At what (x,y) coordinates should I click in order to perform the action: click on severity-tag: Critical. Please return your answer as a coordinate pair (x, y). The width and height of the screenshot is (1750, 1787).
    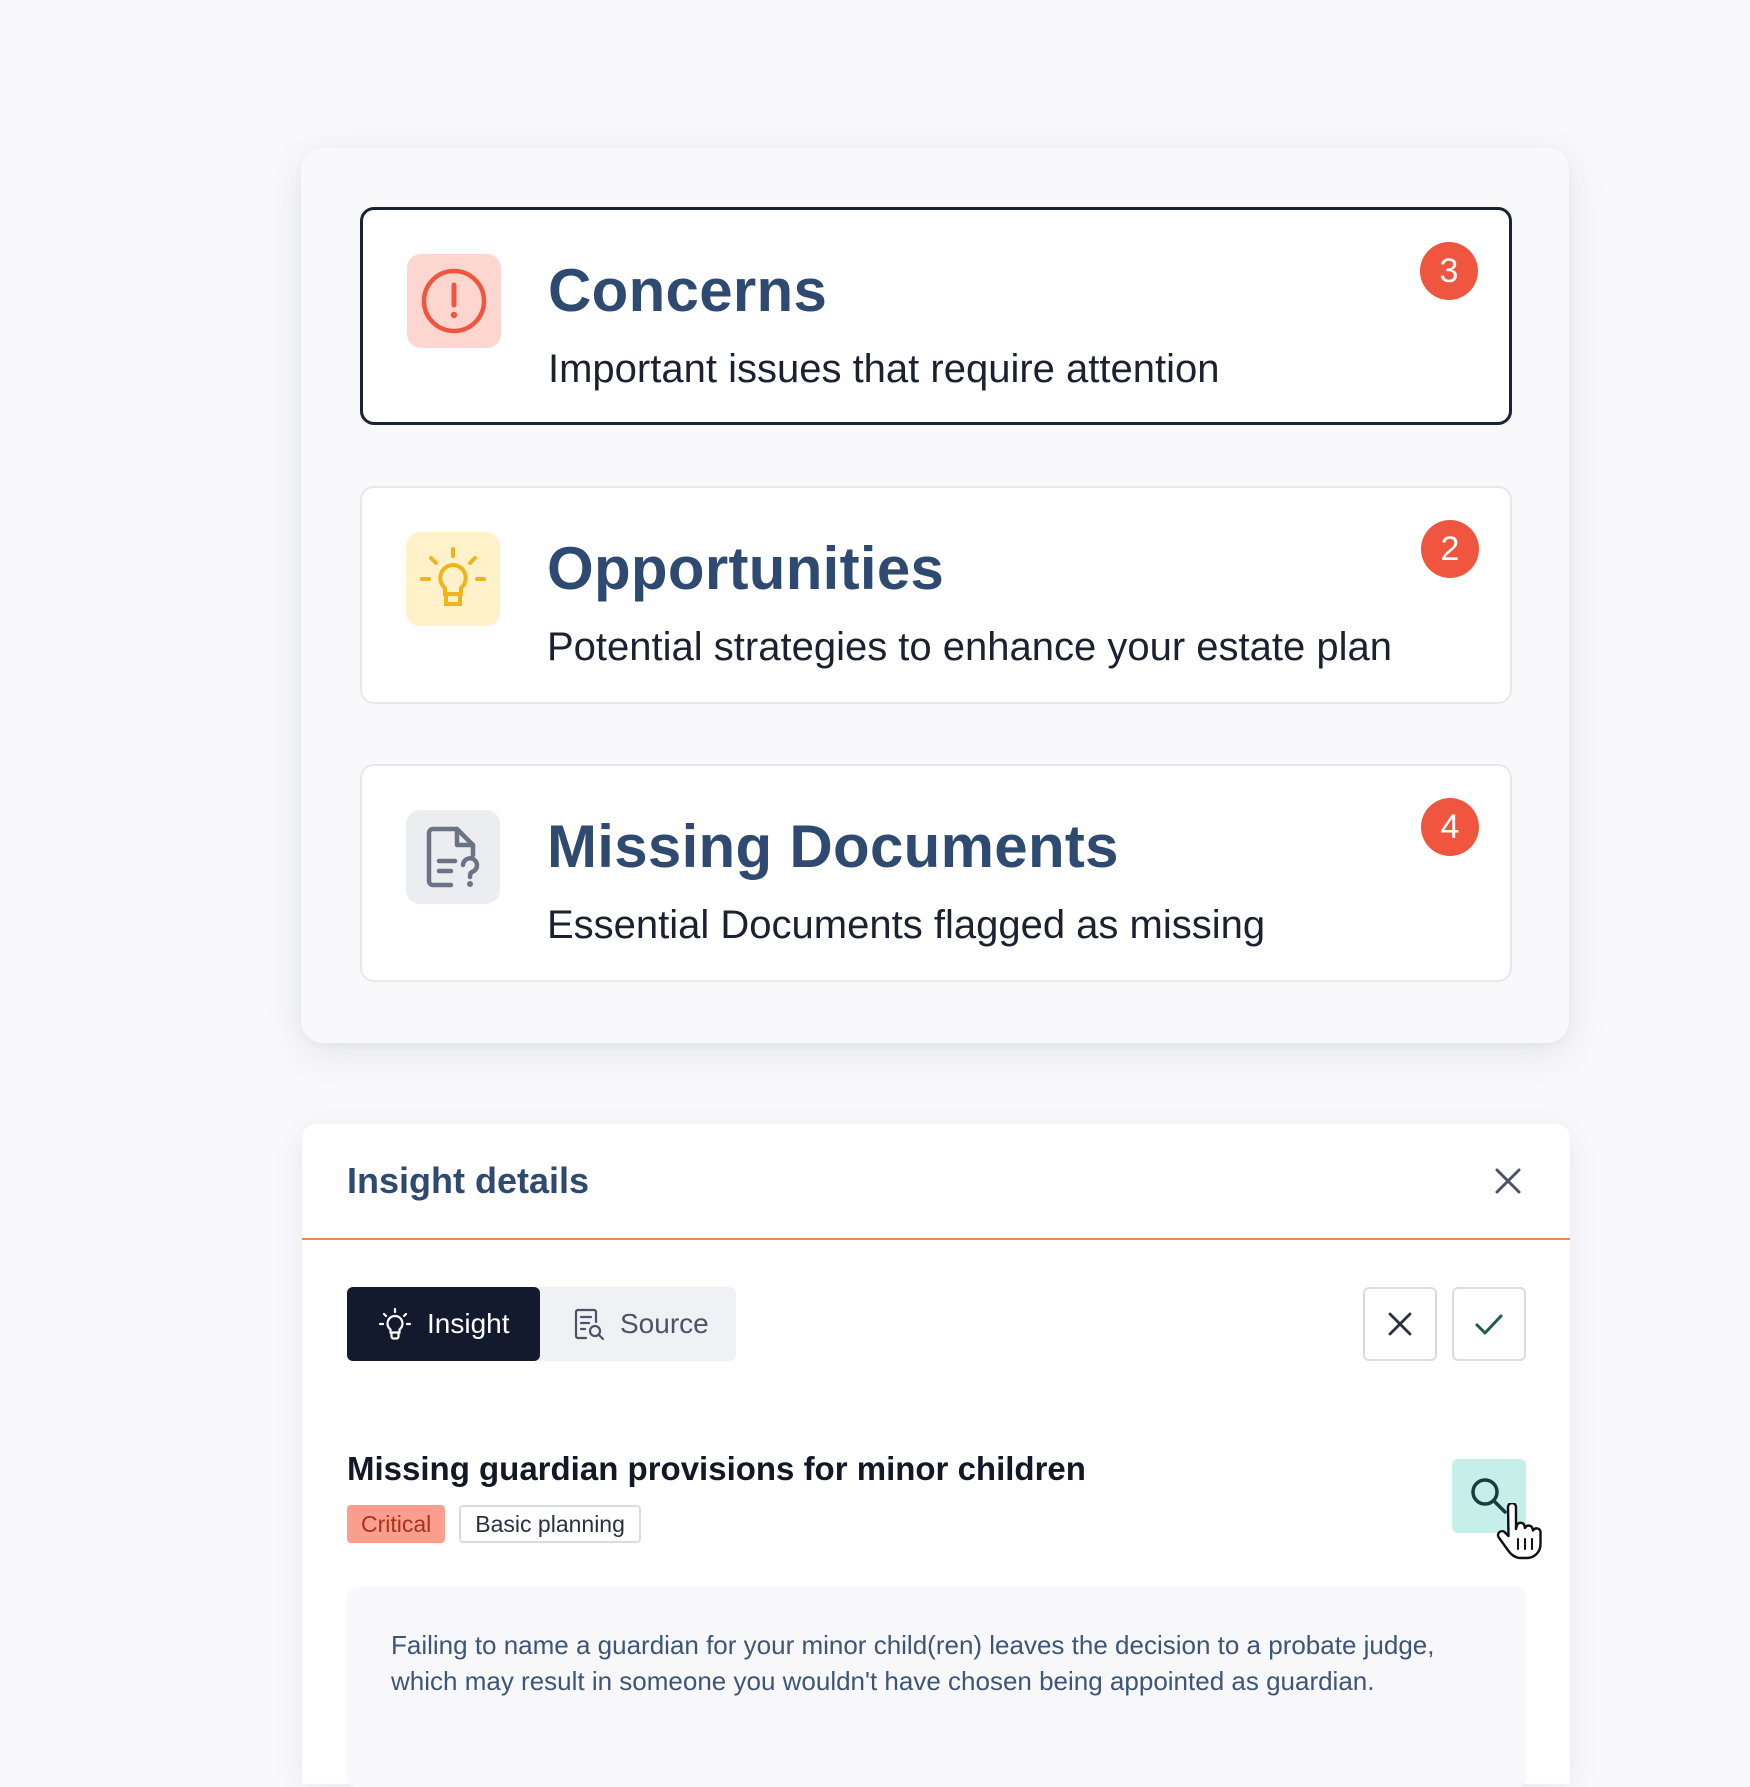
    Looking at the image, I should click on (396, 1524).